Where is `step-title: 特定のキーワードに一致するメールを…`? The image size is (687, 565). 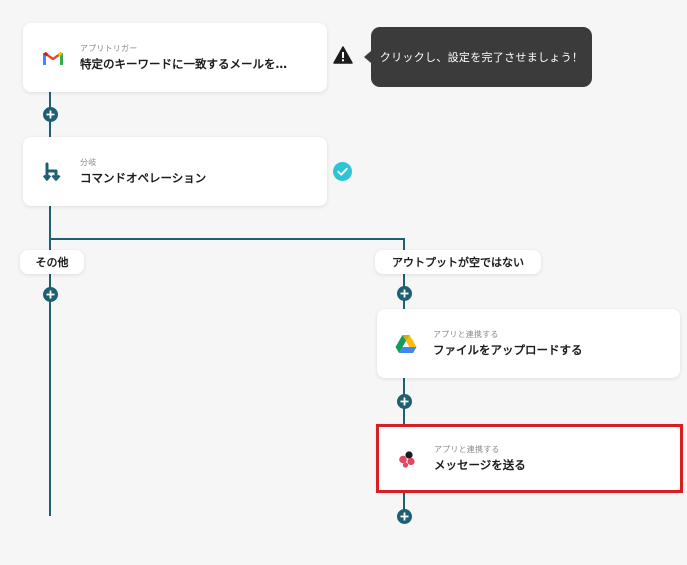
step-title: 特定のキーワードに一致するメールを… is located at coordinates (183, 64).